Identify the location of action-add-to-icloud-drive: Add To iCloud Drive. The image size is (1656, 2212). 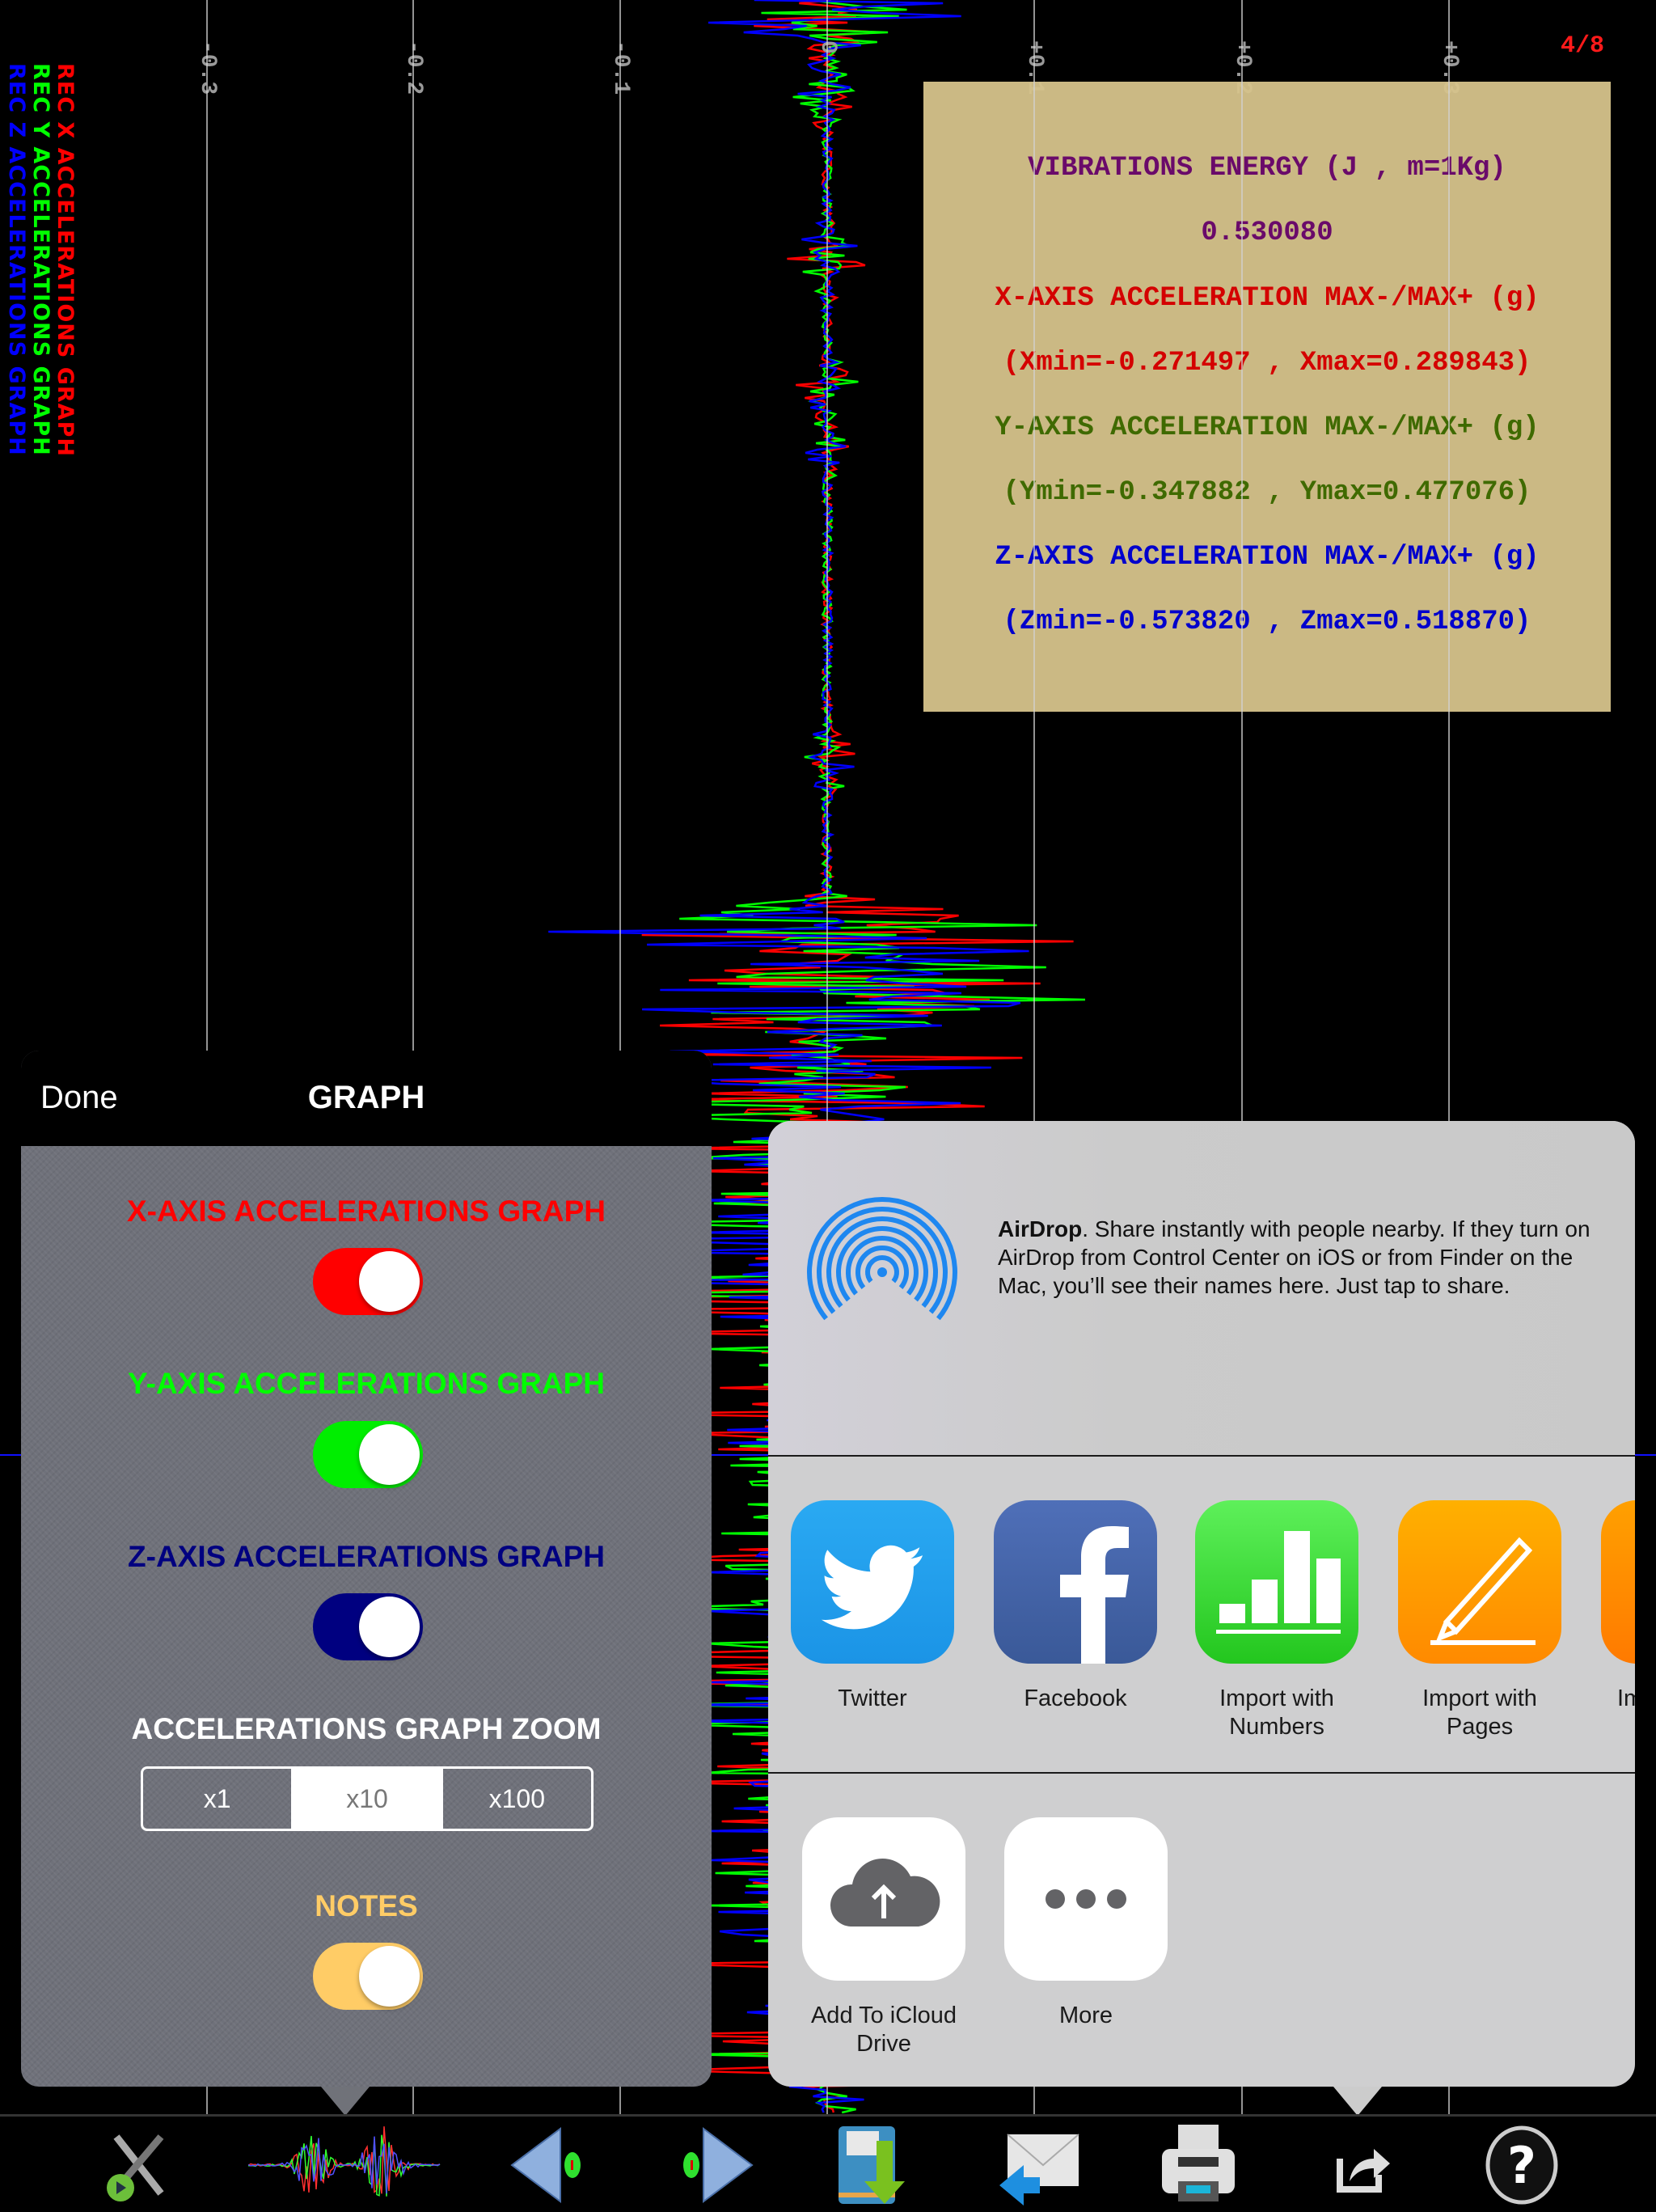
(883, 1937).